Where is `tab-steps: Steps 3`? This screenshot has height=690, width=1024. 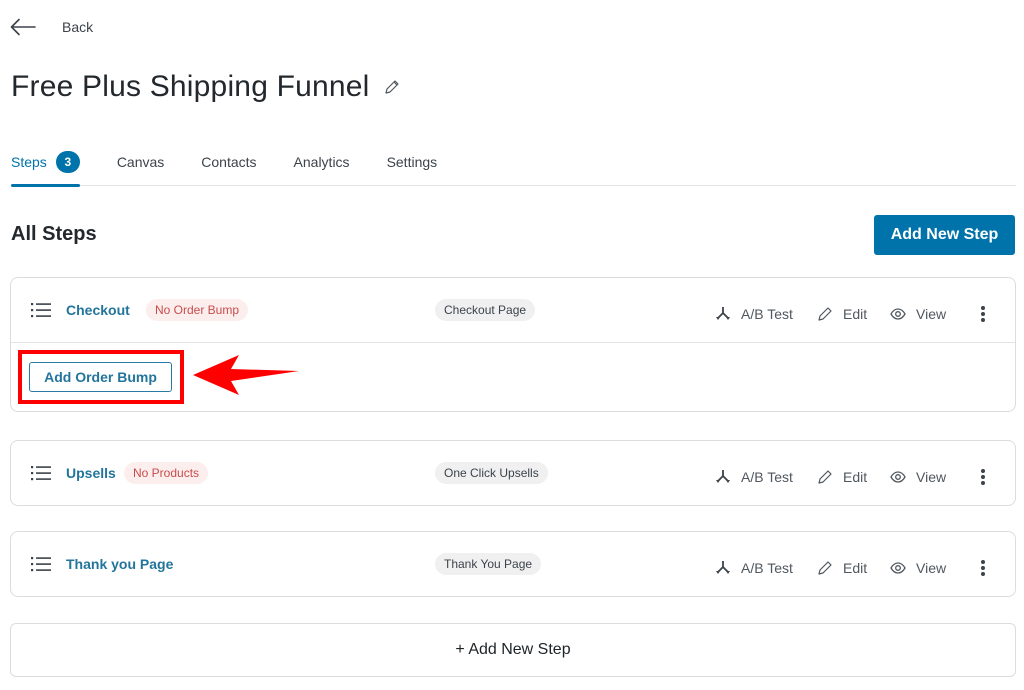 tab-steps: Steps 3 is located at coordinates (45, 163).